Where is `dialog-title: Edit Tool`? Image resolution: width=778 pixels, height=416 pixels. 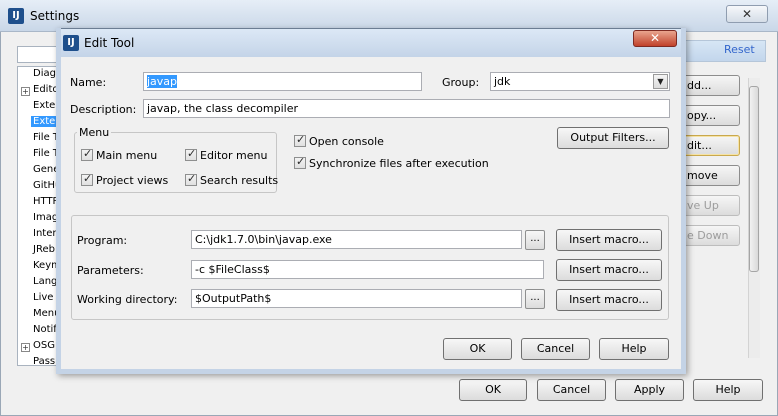 dialog-title: Edit Tool is located at coordinates (109, 43).